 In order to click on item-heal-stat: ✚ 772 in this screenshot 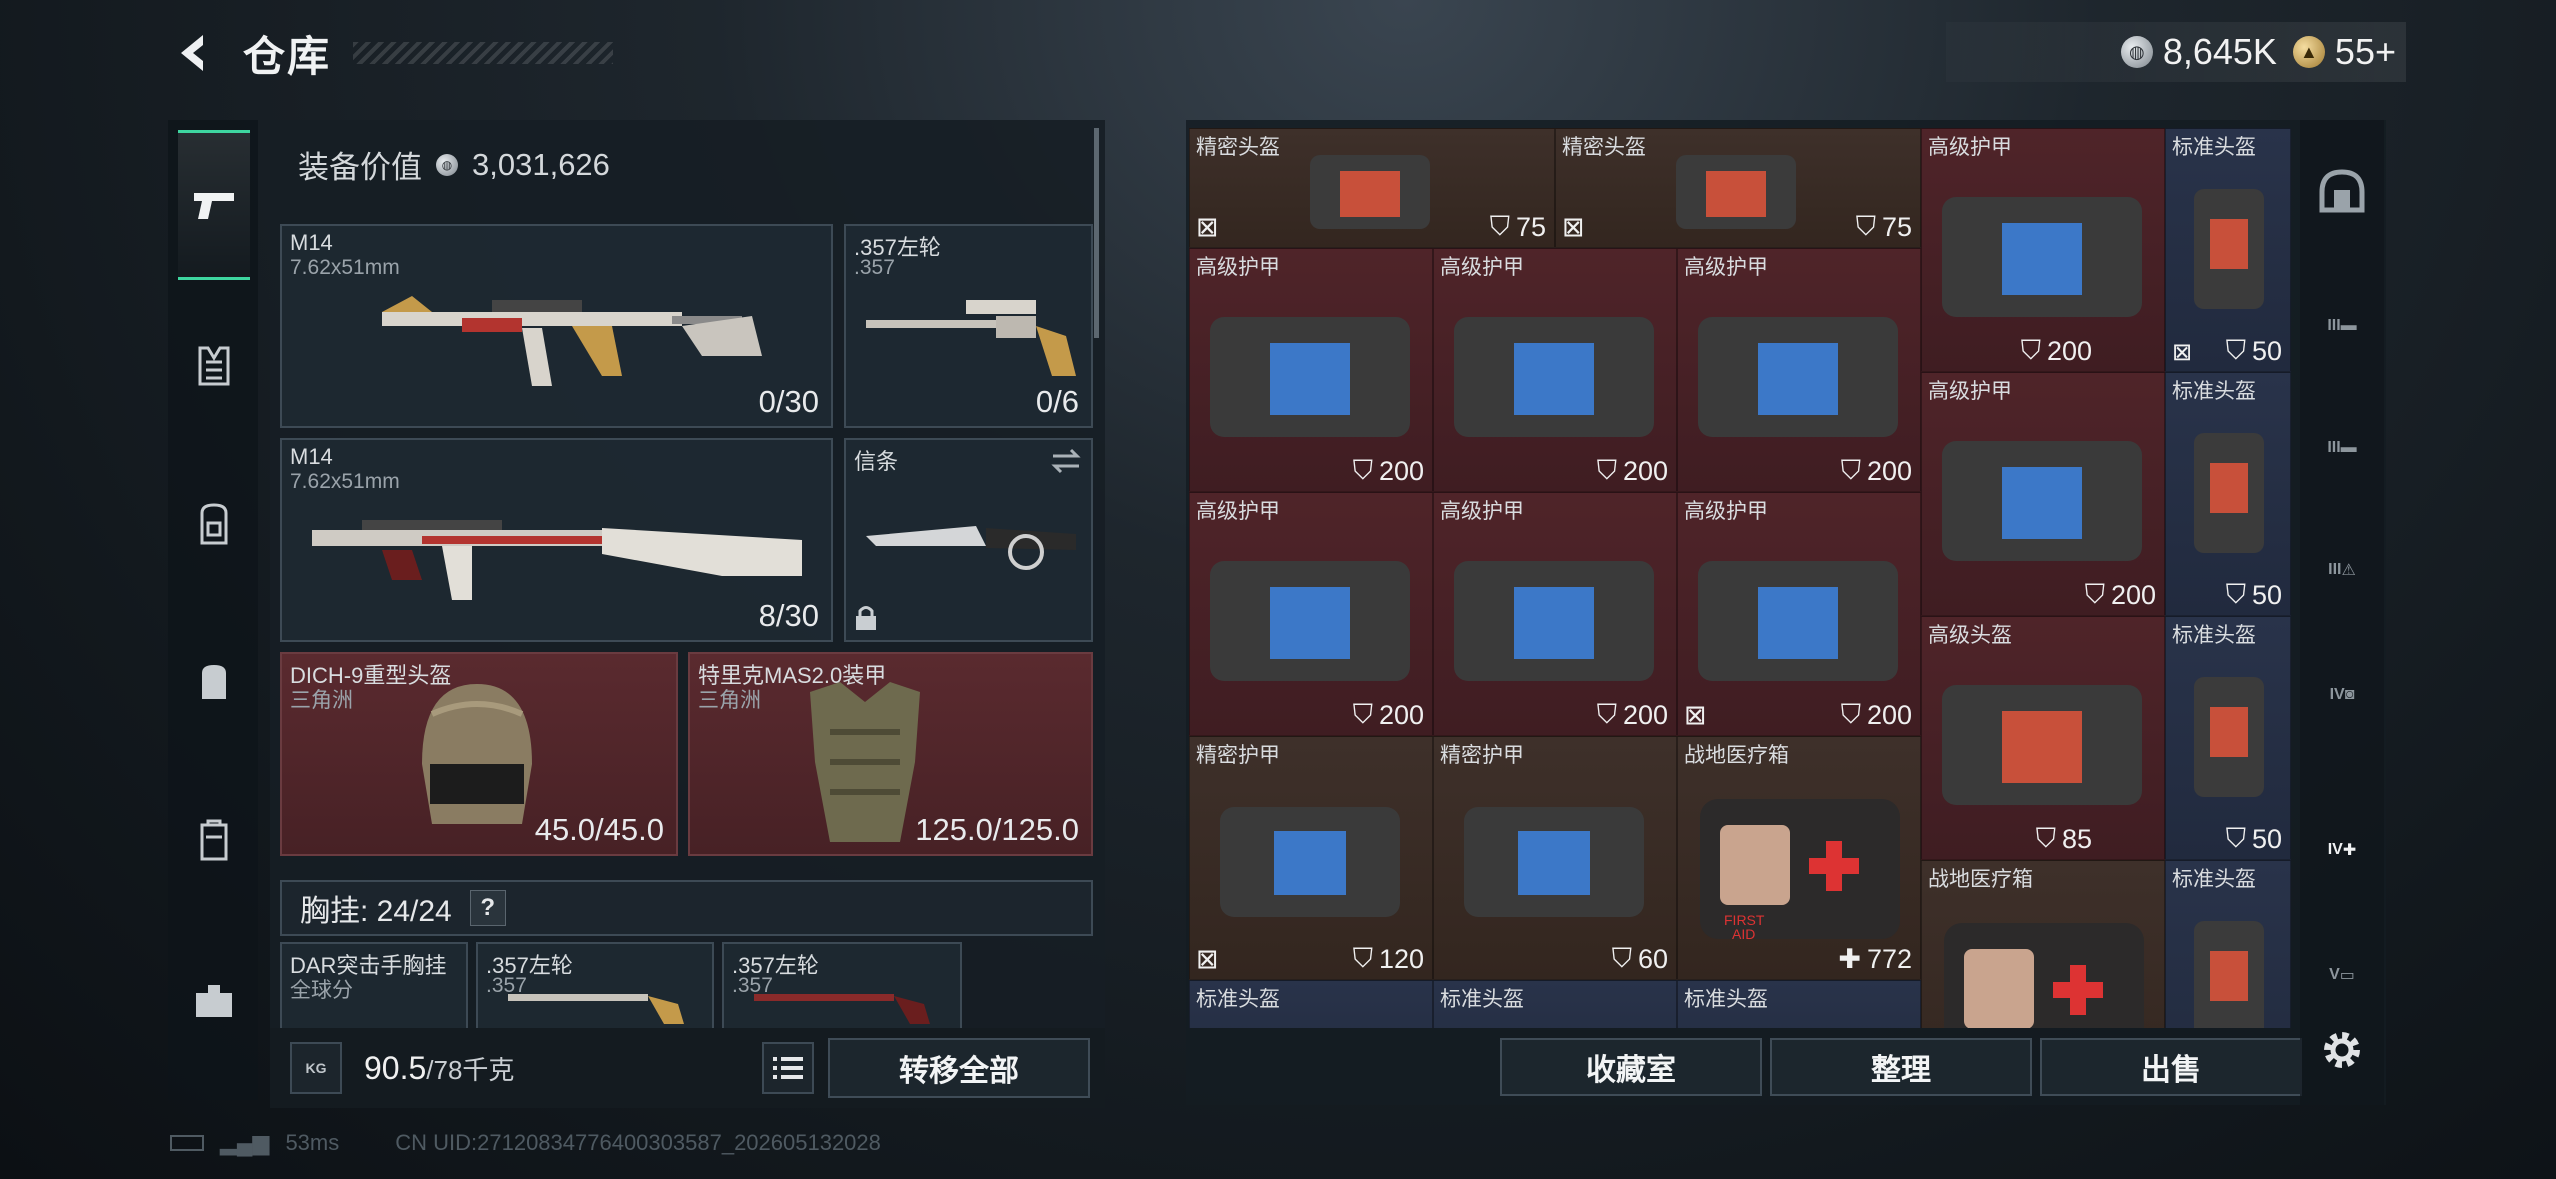, I will do `click(1875, 959)`.